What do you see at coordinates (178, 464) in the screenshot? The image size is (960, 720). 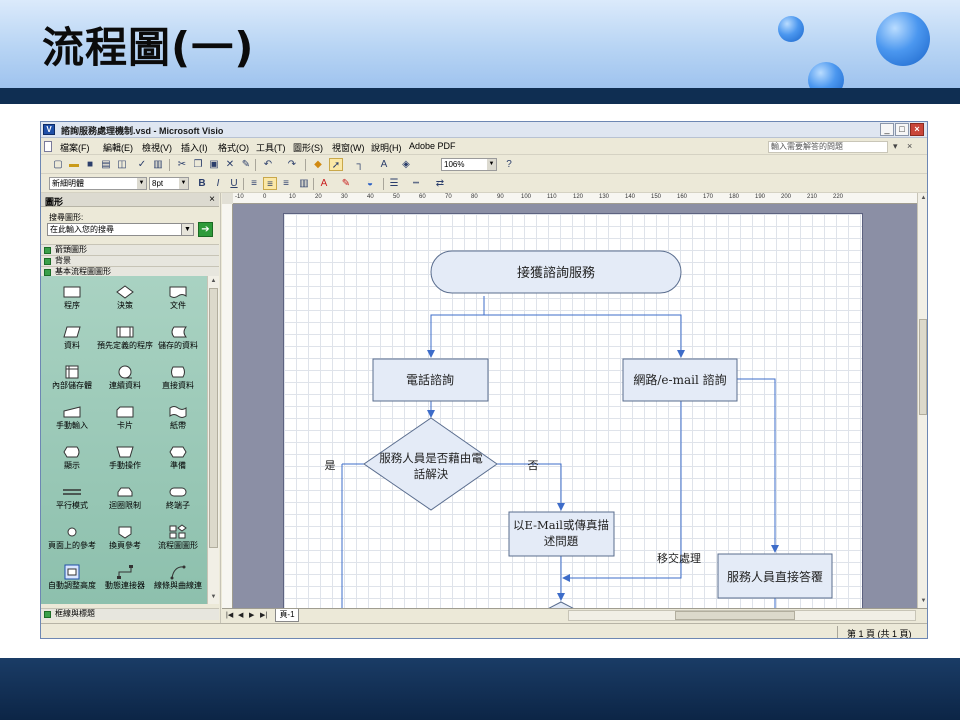 I see `master-preparation: 準備` at bounding box center [178, 464].